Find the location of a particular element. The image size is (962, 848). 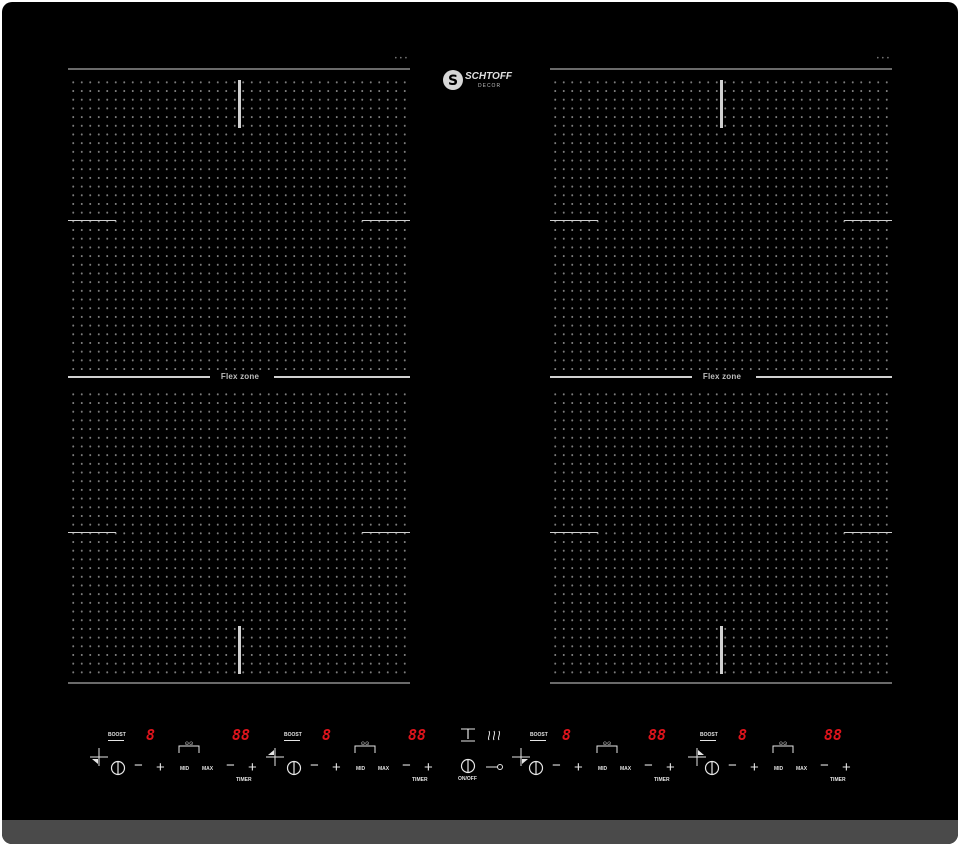

brand-sub: DECOR is located at coordinates (490, 86).